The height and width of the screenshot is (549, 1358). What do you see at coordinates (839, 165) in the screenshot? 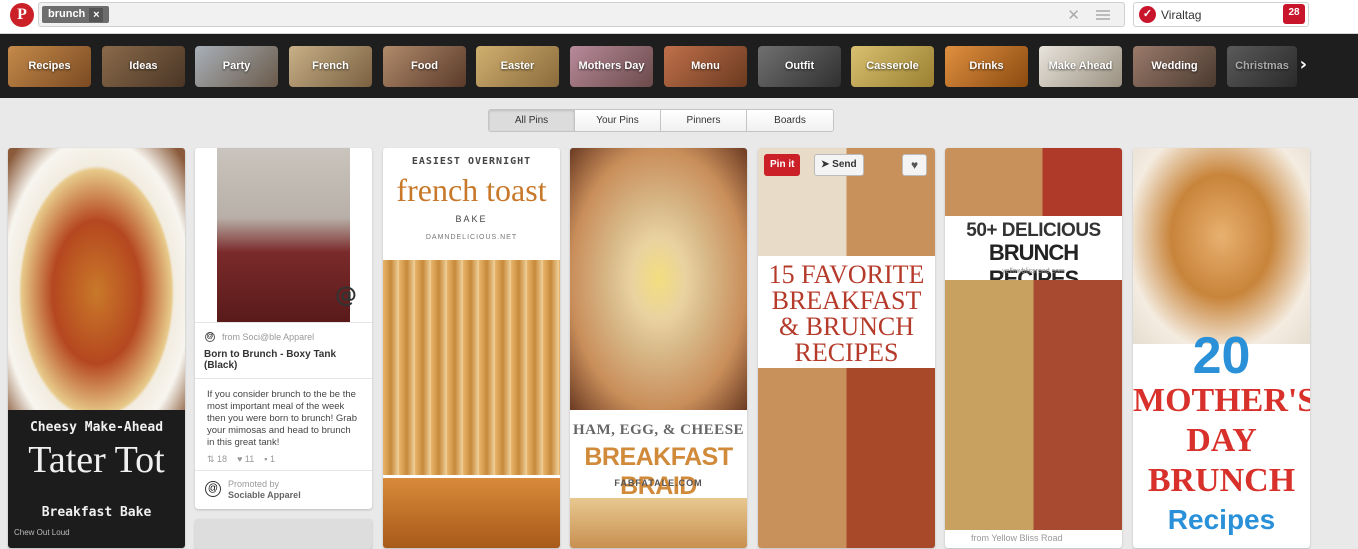
I see `send-button: ➤ Send` at bounding box center [839, 165].